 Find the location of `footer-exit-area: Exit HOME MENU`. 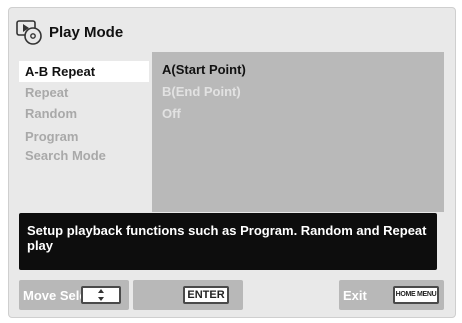

footer-exit-area: Exit HOME MENU is located at coordinates (391, 295).